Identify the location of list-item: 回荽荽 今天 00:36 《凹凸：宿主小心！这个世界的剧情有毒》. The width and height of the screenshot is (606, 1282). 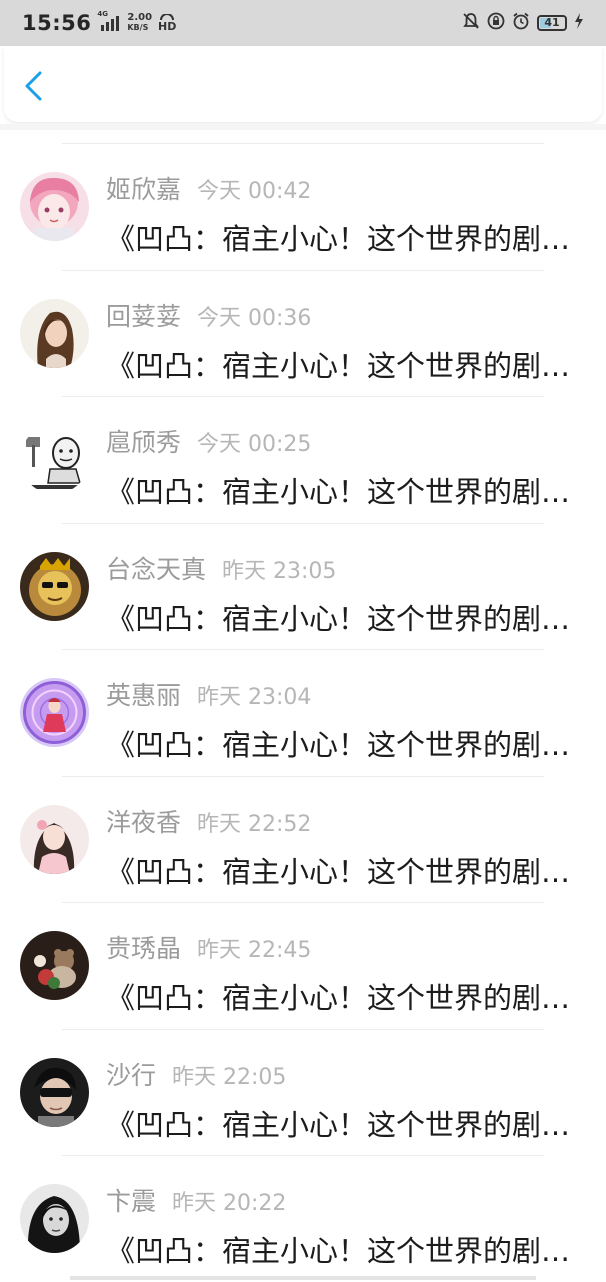
(303, 333).